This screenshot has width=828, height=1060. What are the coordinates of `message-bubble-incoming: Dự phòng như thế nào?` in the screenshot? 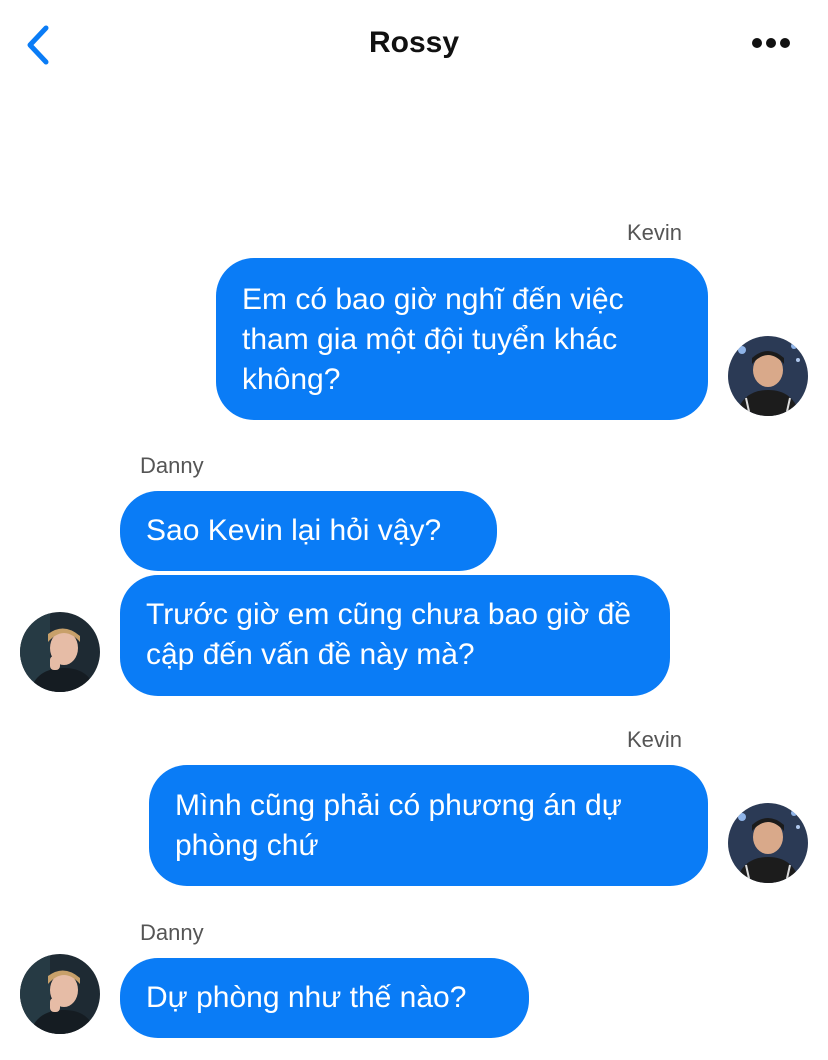 It's located at (324, 998).